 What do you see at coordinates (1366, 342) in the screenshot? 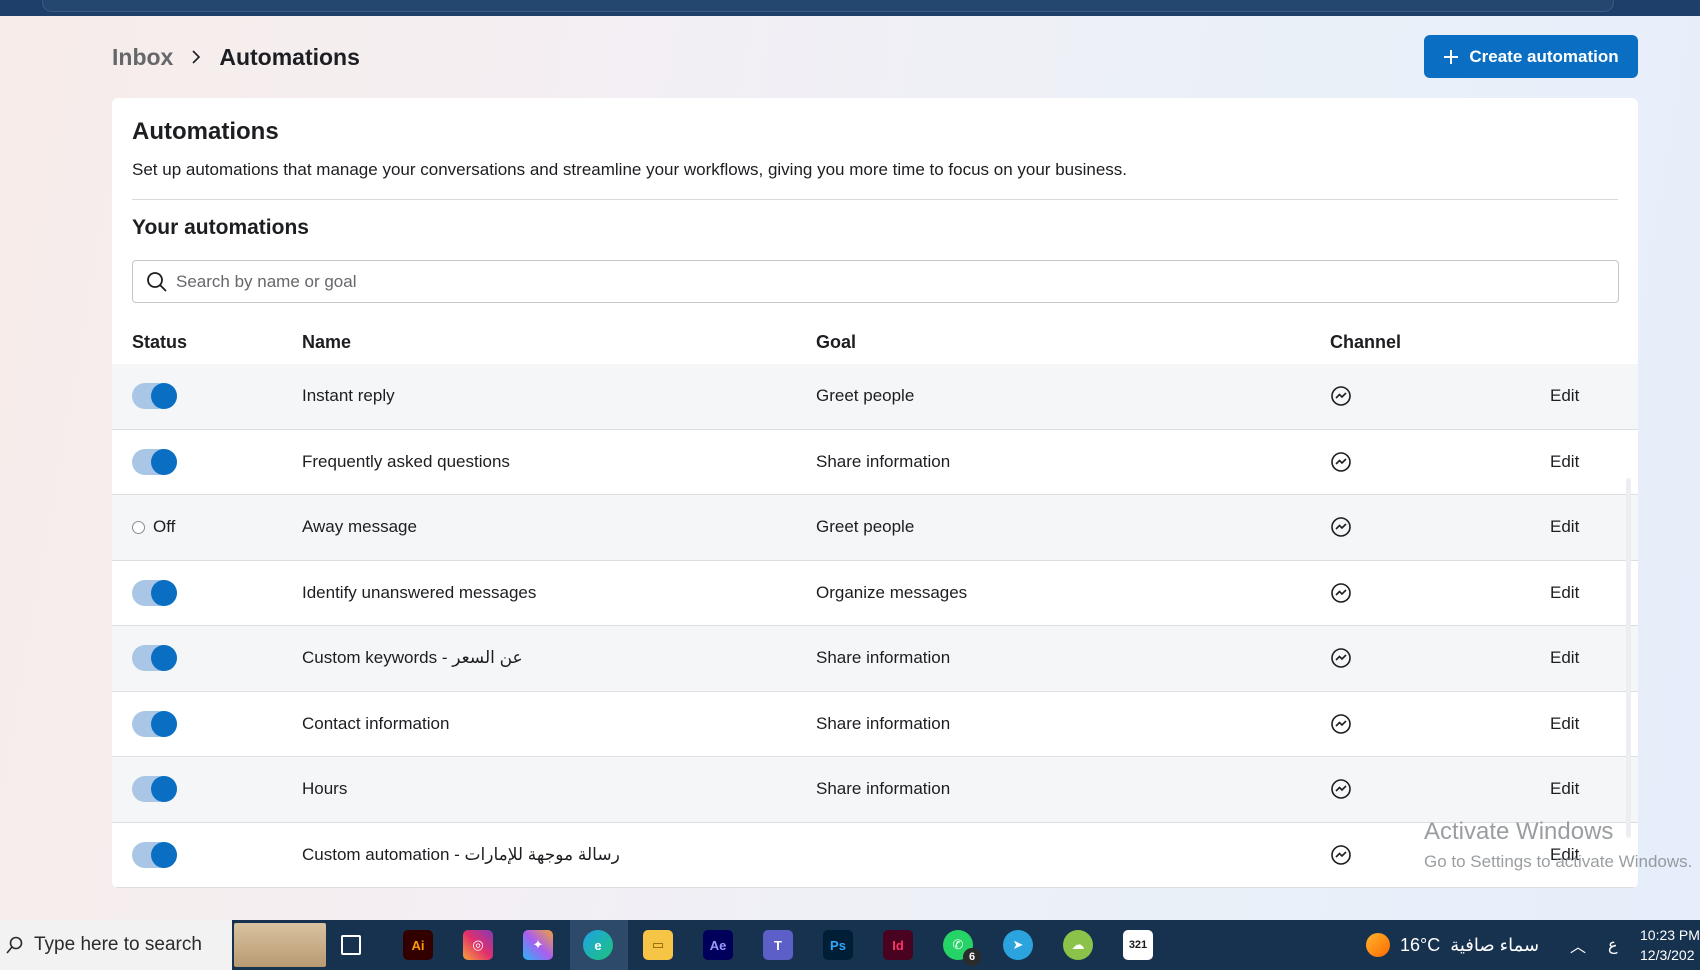
I see `header-channel: Channel` at bounding box center [1366, 342].